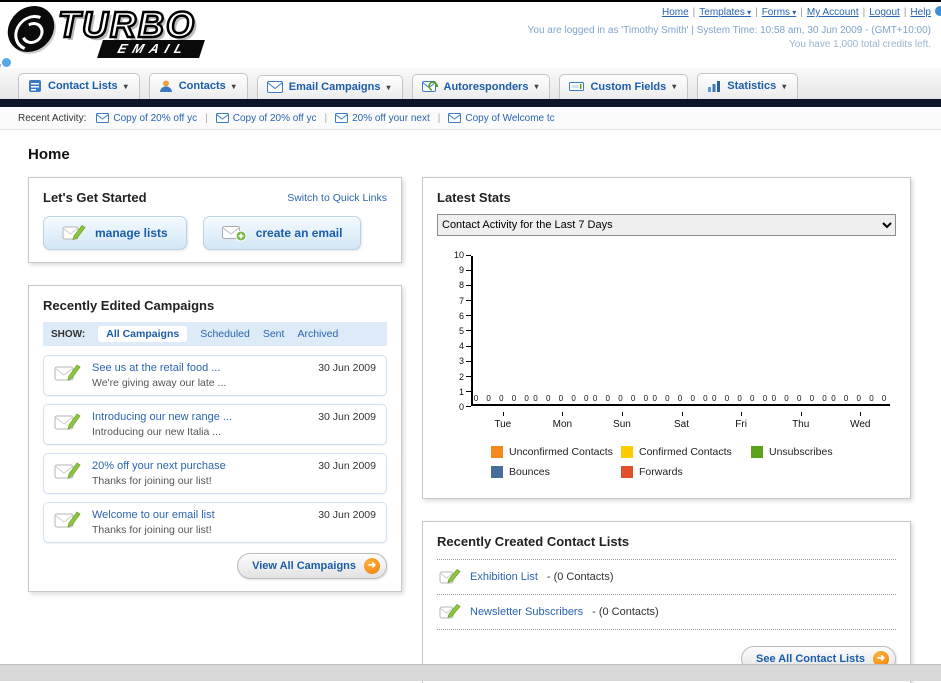 The height and width of the screenshot is (683, 941). What do you see at coordinates (6, 62) in the screenshot?
I see `decoration-dot` at bounding box center [6, 62].